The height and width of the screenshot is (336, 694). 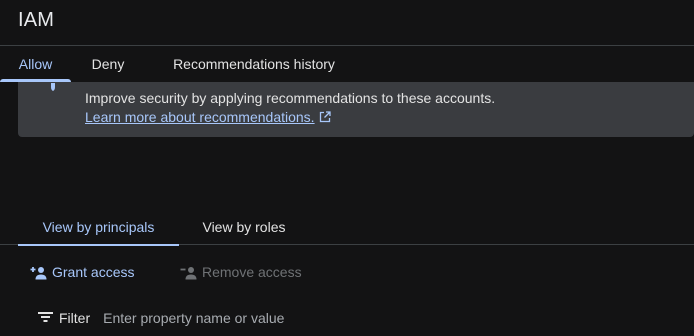 I want to click on filter-input, so click(x=263, y=318).